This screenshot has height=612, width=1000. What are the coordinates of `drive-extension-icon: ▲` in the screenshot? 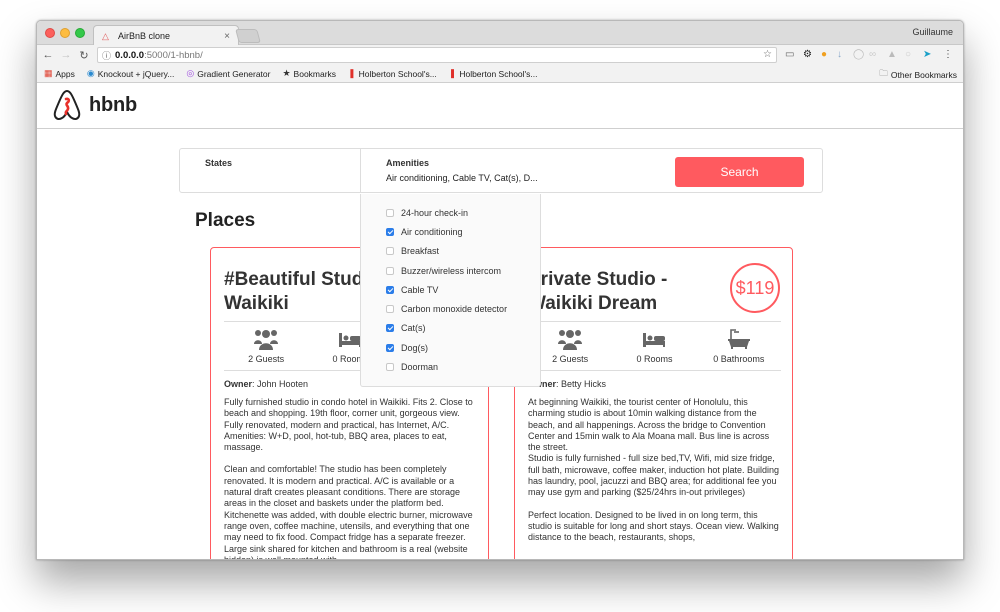 It's located at (892, 55).